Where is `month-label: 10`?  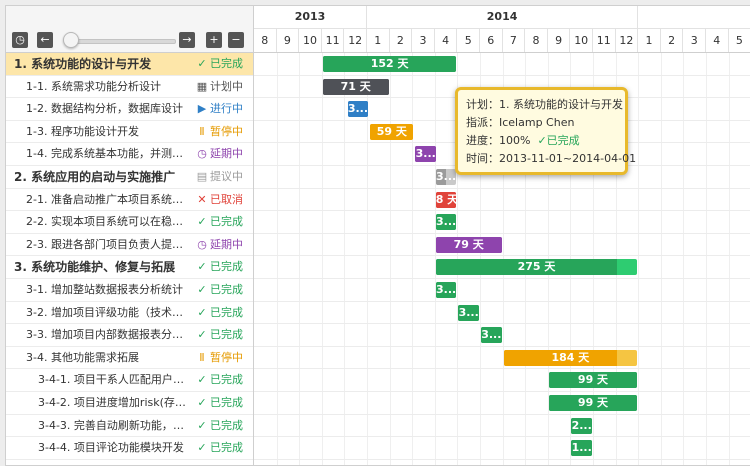 month-label: 10 is located at coordinates (310, 40).